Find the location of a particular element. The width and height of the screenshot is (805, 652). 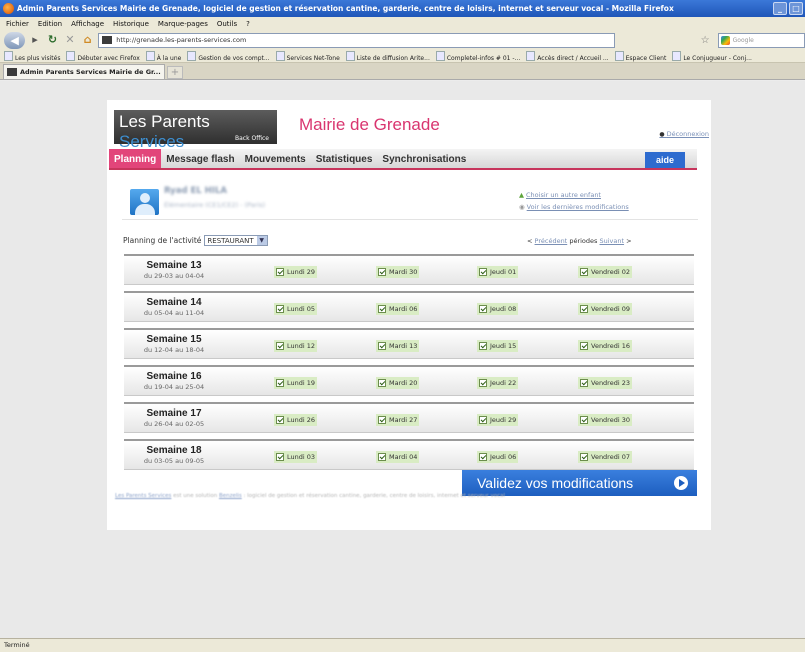

menu-marque-pages: Marque-pages is located at coordinates (183, 24).